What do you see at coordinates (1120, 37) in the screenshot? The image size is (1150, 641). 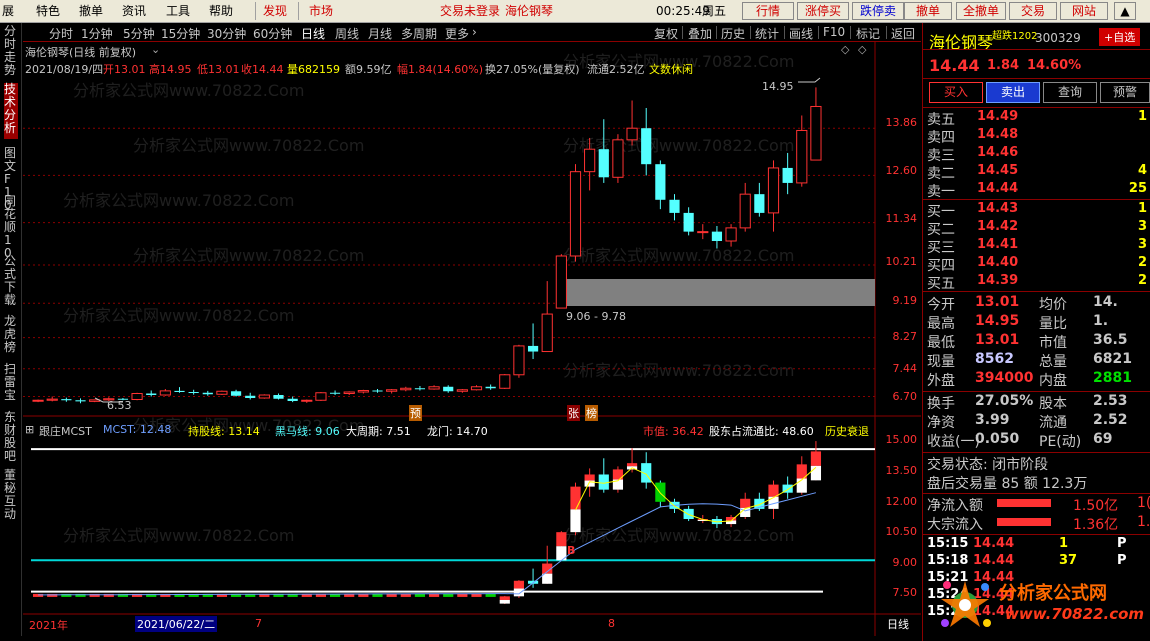 I see `add-watchlist-button: +自选` at bounding box center [1120, 37].